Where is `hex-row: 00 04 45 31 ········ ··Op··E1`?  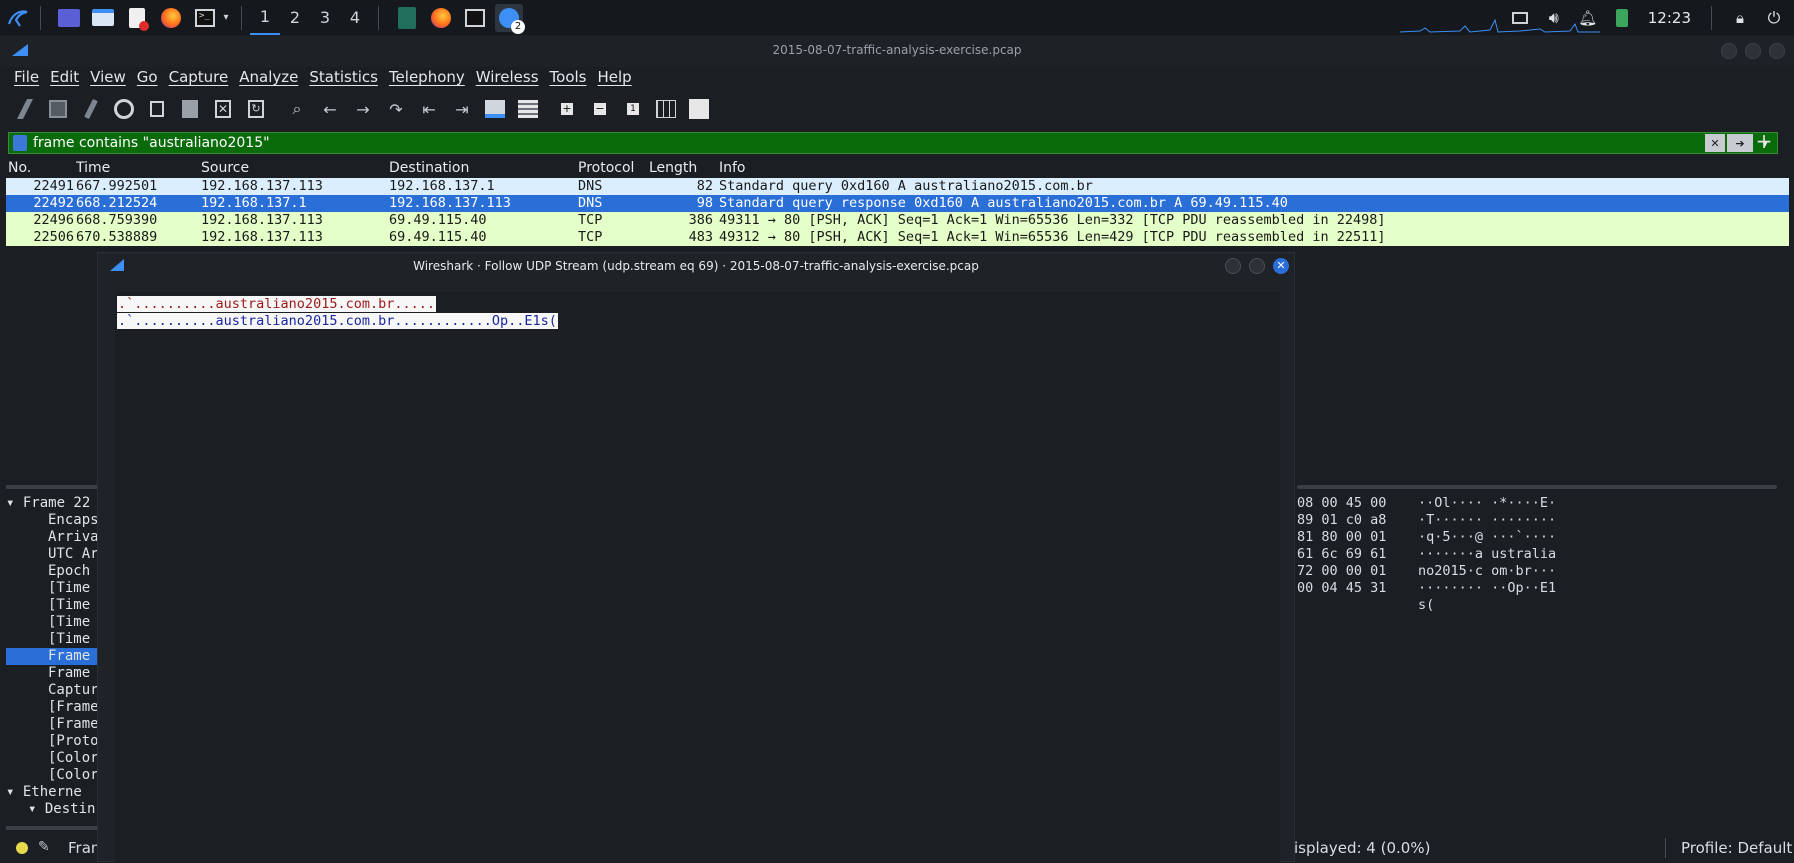 hex-row: 00 04 45 31 ········ ··Op··E1 is located at coordinates (1447, 588).